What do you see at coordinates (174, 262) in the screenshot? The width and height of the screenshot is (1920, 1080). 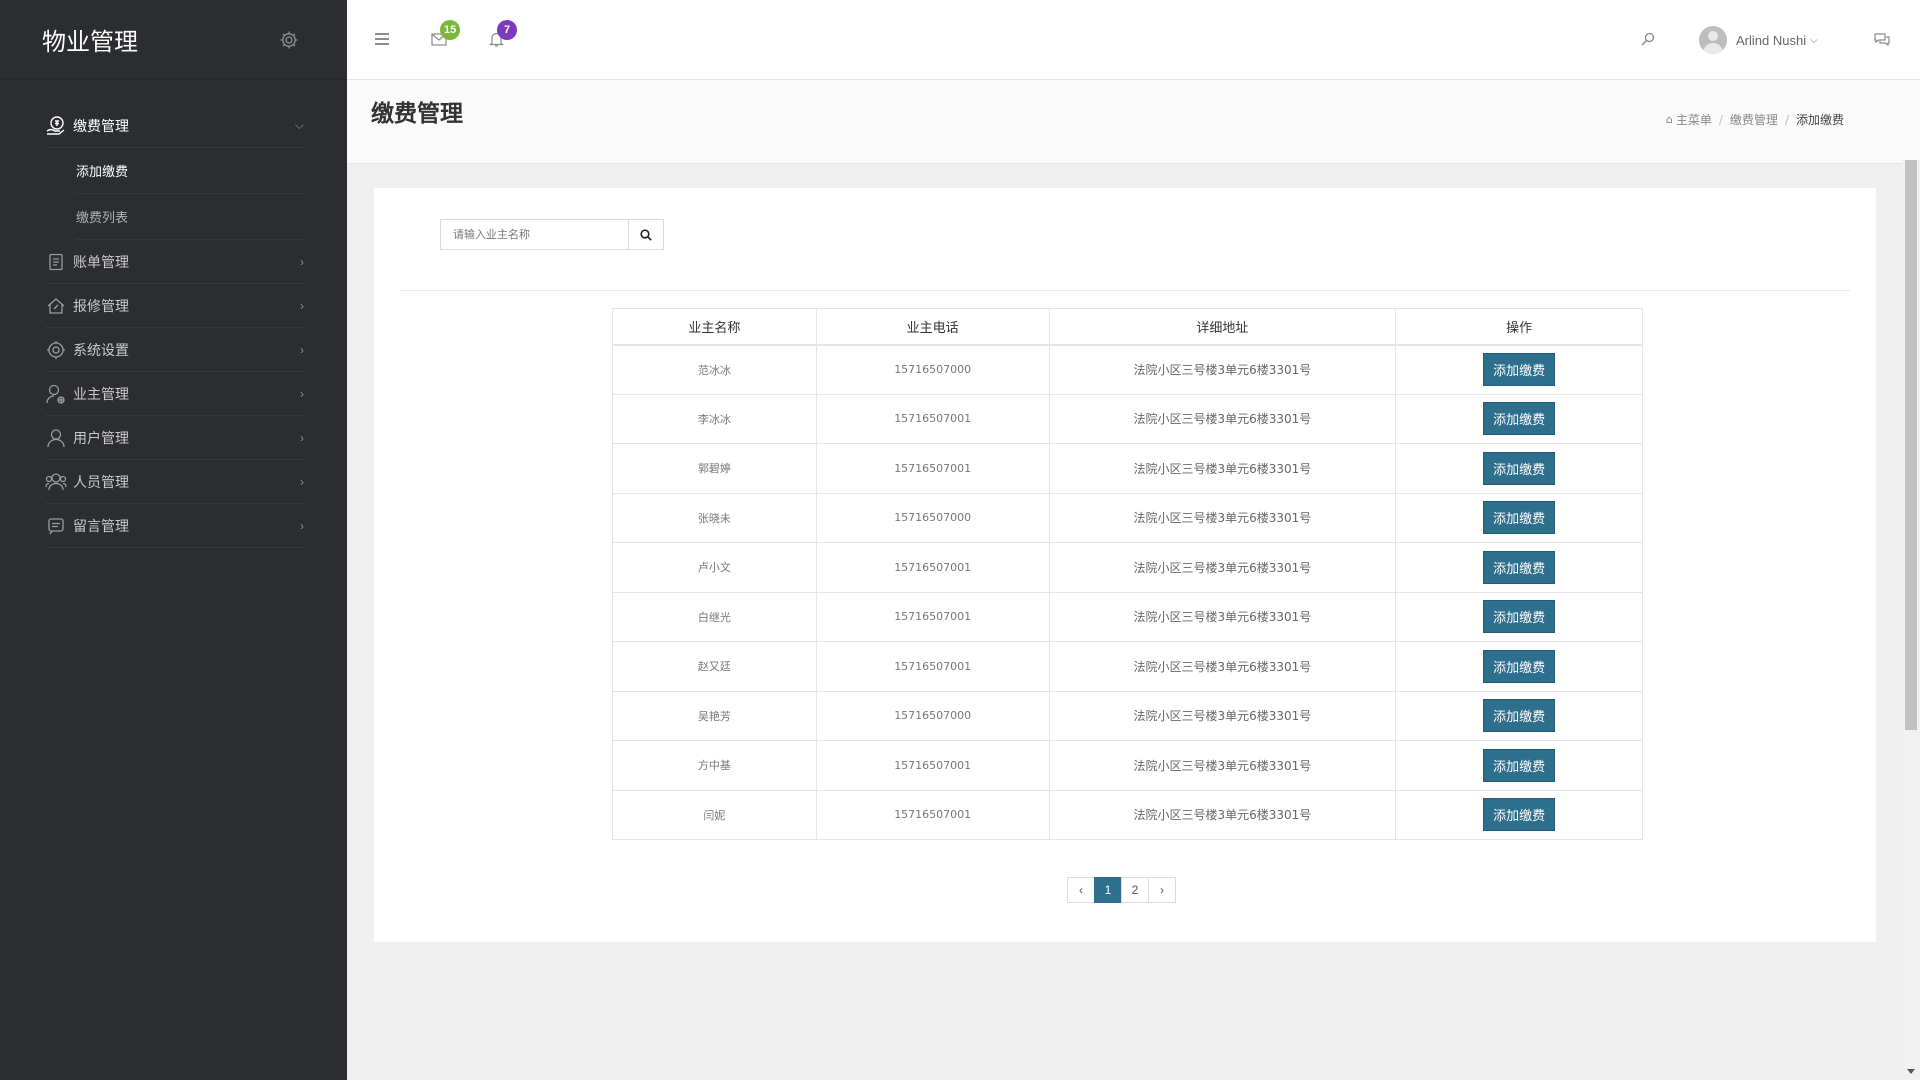 I see `sidebar-item-bills: 账单管理 ›` at bounding box center [174, 262].